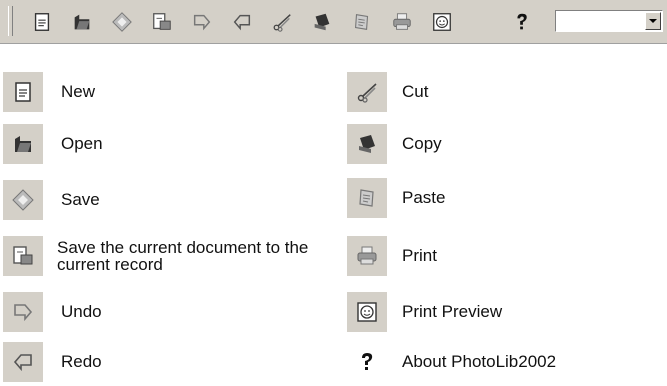  What do you see at coordinates (80, 199) in the screenshot?
I see `legend-label: Save` at bounding box center [80, 199].